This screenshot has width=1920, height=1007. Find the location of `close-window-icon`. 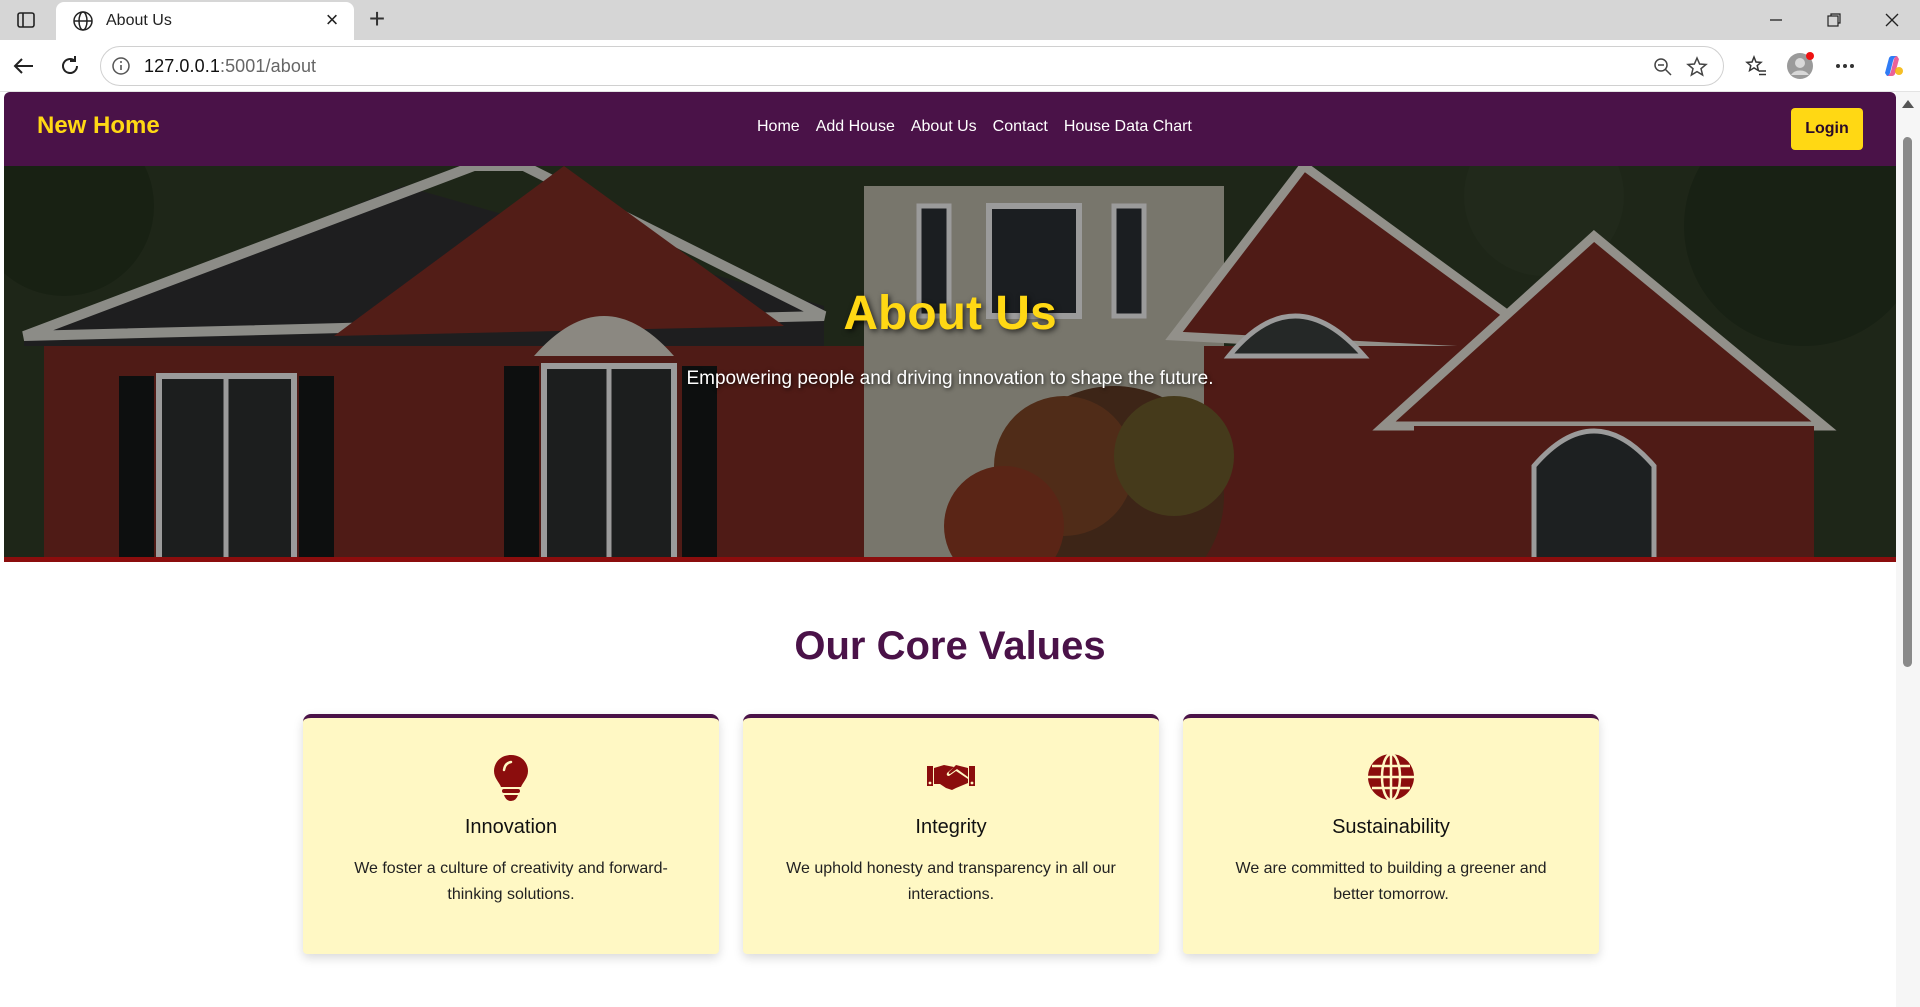

close-window-icon is located at coordinates (1892, 20).